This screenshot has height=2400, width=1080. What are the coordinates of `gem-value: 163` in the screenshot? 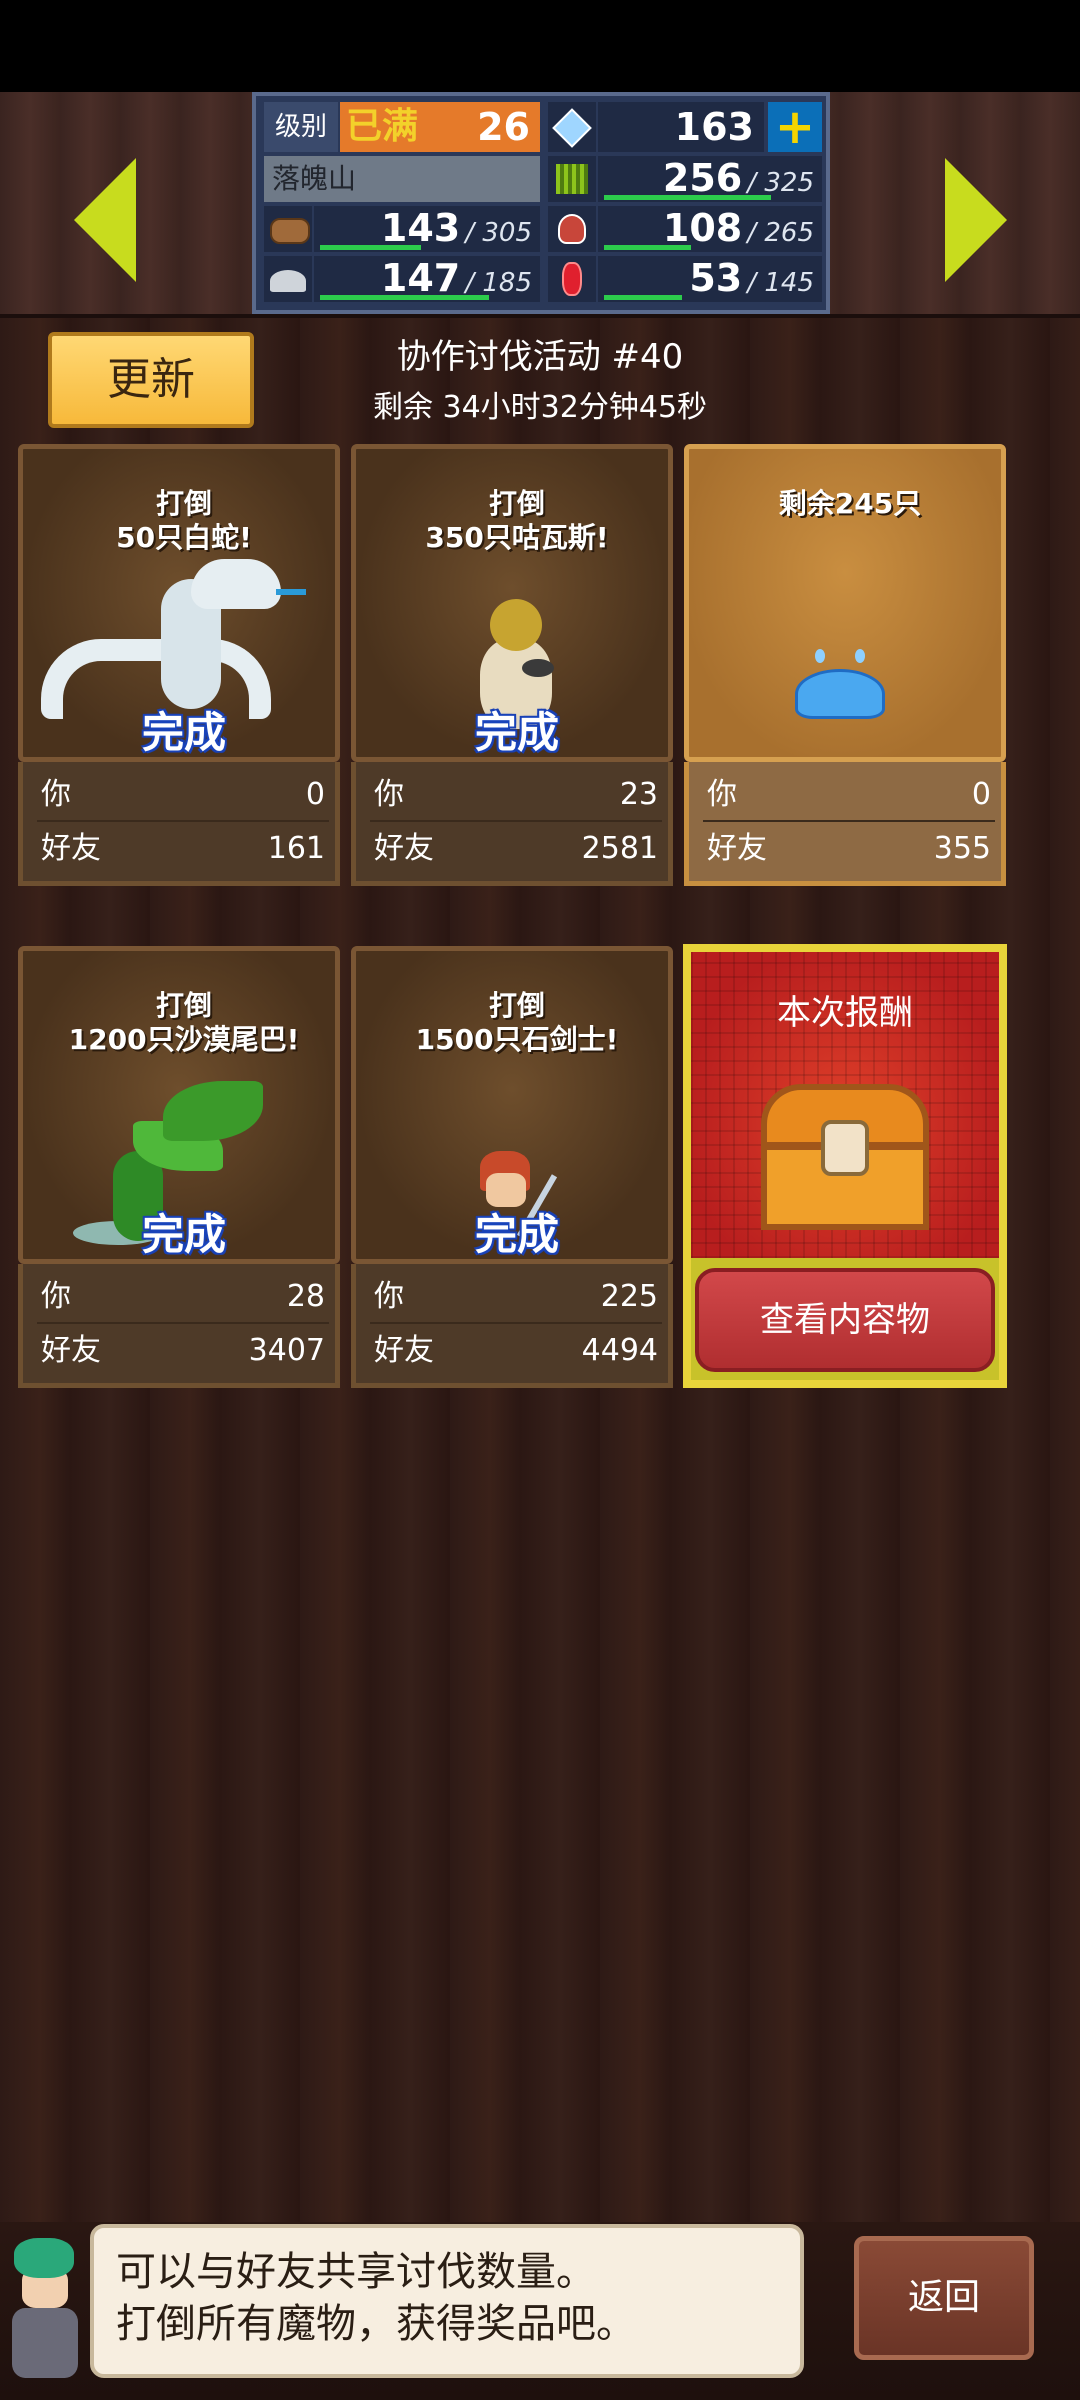 It's located at (714, 127).